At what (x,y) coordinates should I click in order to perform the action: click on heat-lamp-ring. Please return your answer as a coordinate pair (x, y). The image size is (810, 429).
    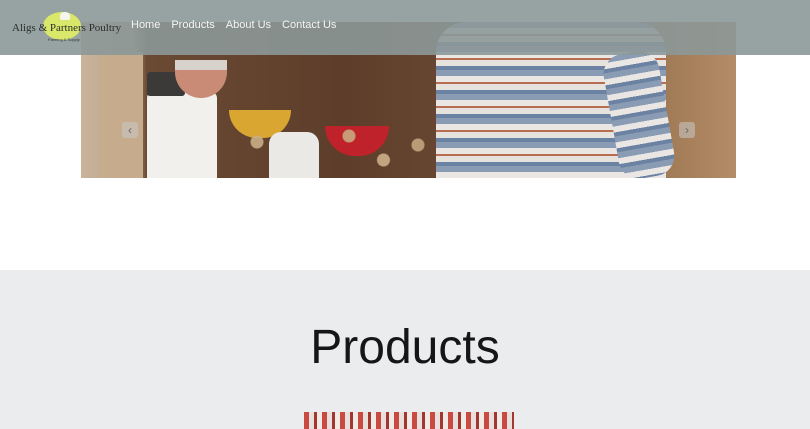
    Looking at the image, I should click on (201, 65).